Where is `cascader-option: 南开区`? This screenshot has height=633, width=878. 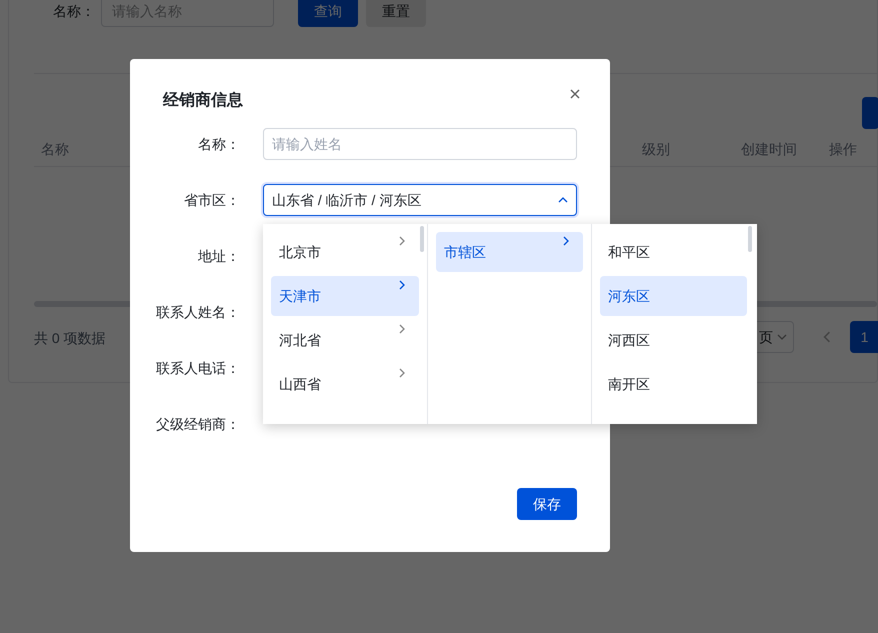 cascader-option: 南开区 is located at coordinates (673, 384).